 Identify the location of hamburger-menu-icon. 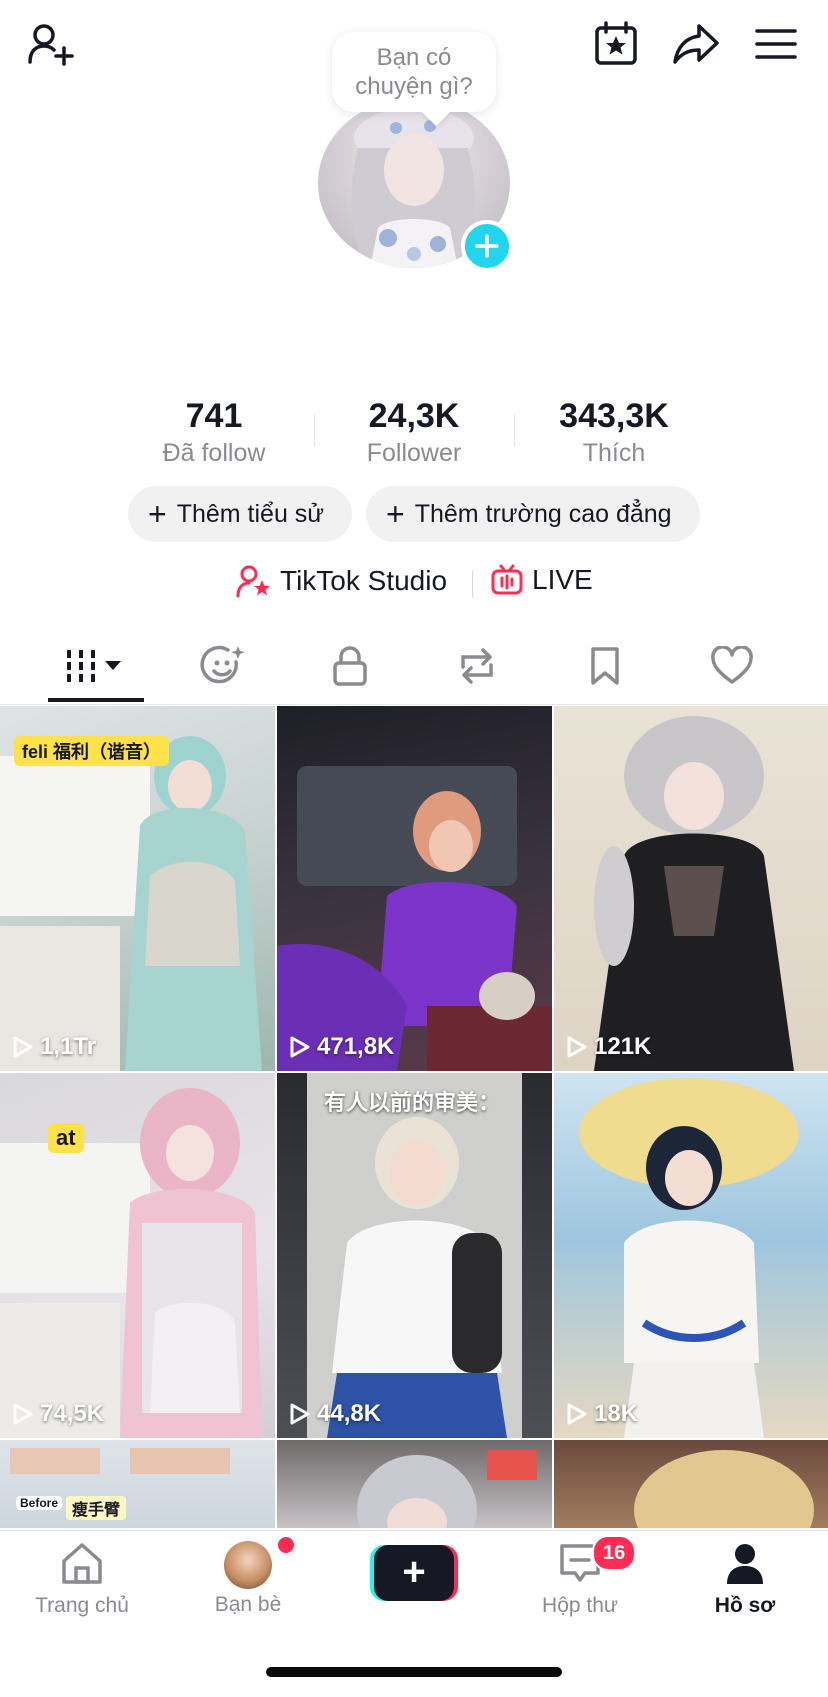
(776, 44).